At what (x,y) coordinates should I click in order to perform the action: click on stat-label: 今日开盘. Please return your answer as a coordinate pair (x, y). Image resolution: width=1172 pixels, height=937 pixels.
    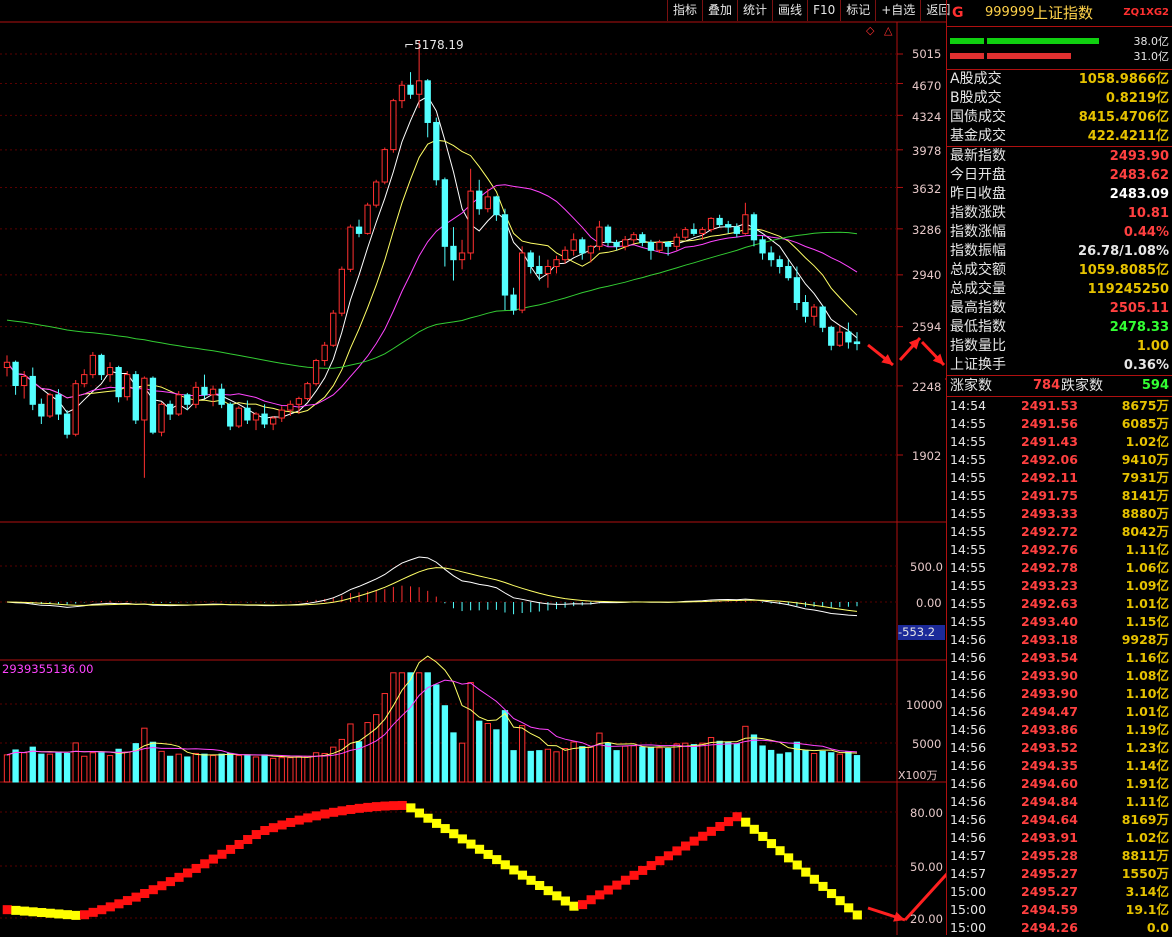
    Looking at the image, I should click on (978, 175).